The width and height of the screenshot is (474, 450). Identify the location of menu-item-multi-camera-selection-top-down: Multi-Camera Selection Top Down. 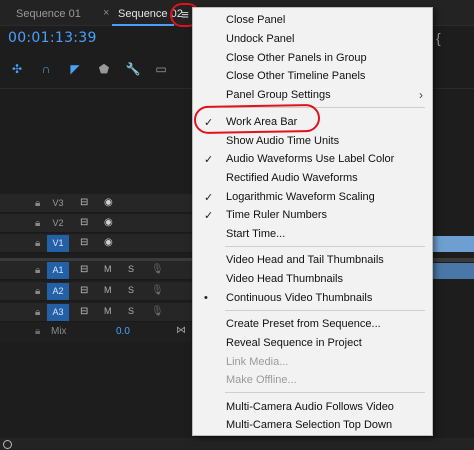
(312, 425).